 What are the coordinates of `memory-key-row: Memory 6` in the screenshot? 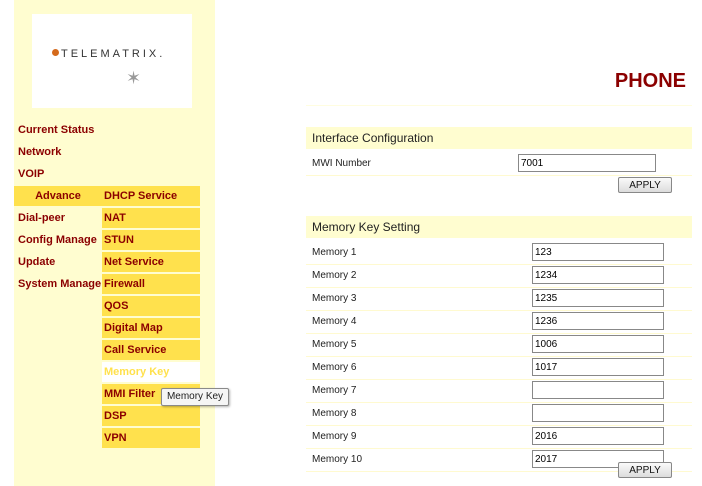 It's located at (499, 368).